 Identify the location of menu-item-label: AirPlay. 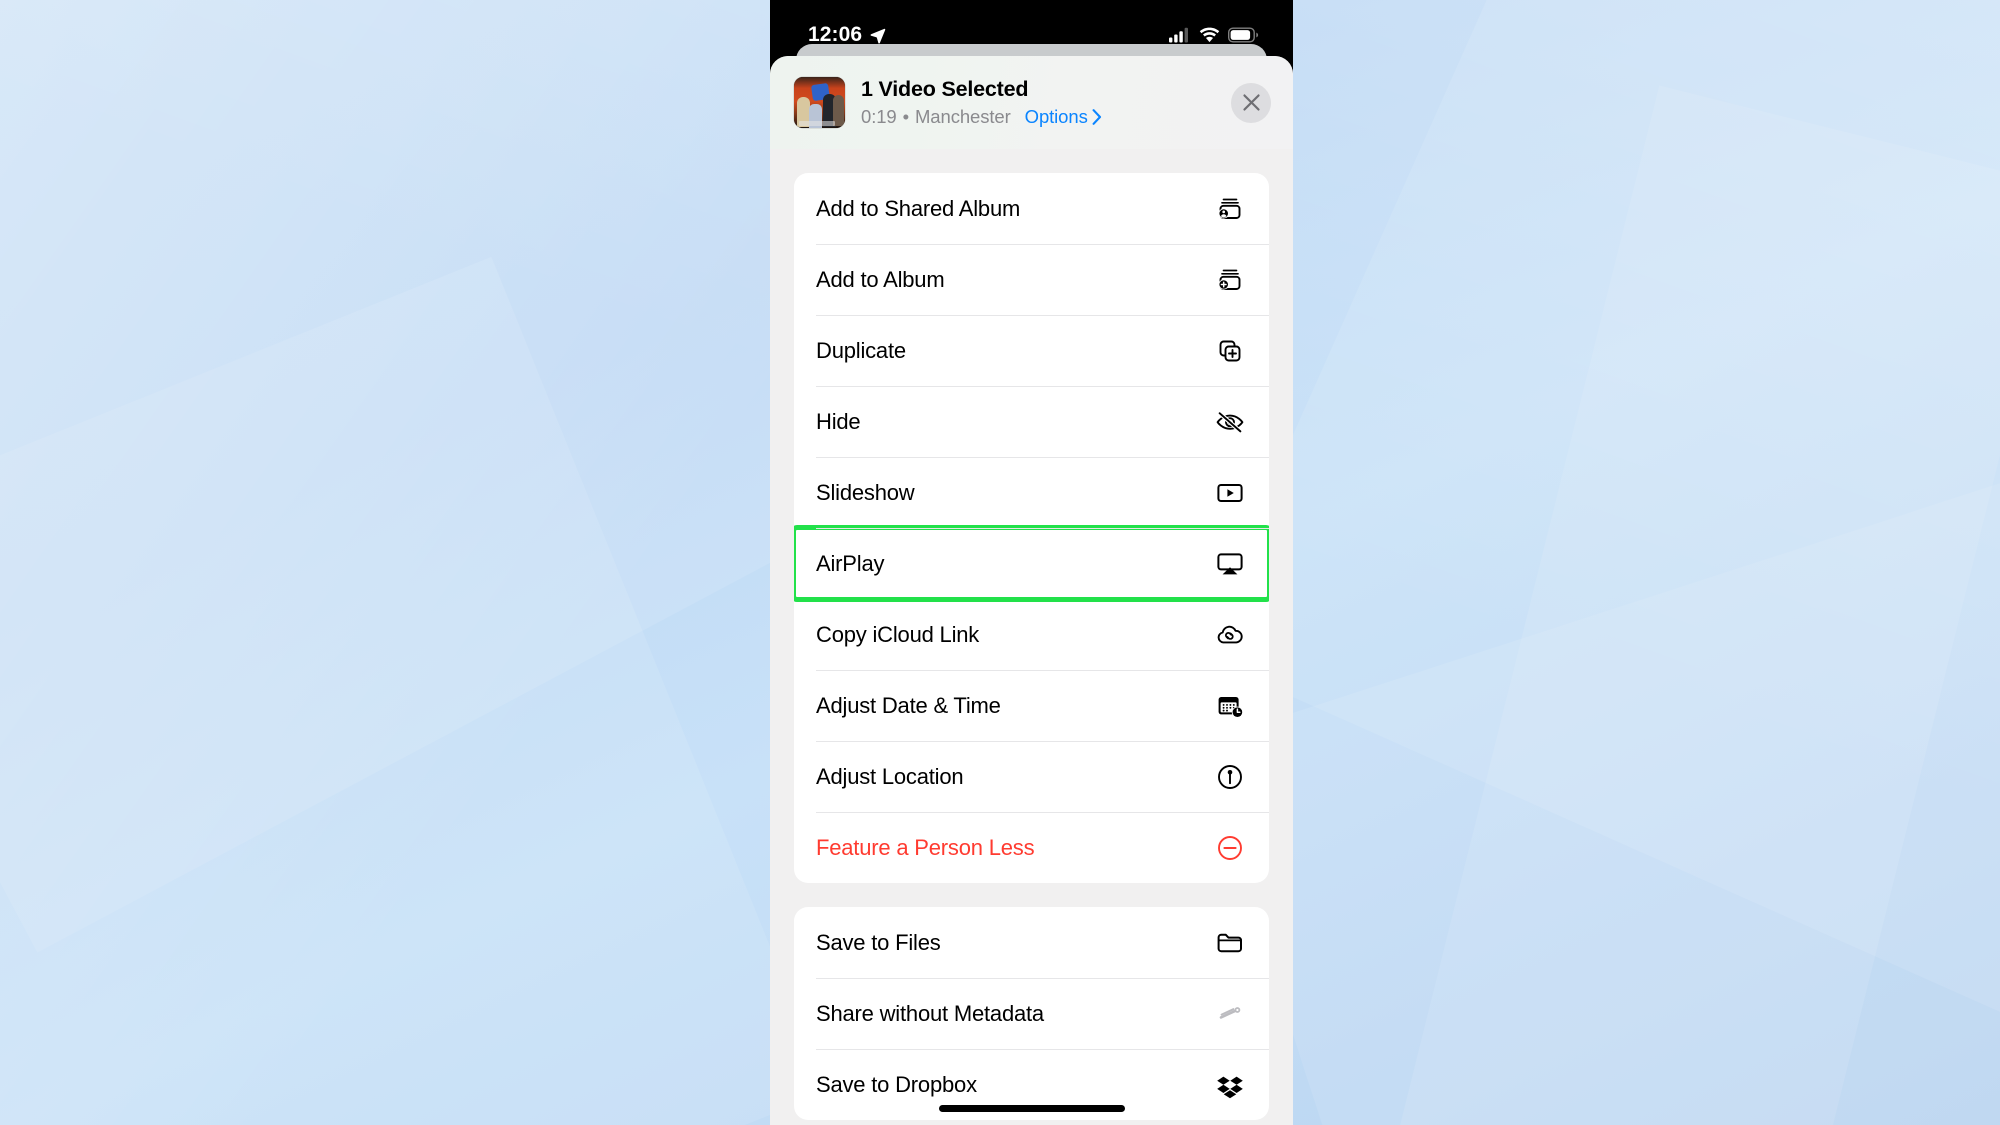
(850, 563).